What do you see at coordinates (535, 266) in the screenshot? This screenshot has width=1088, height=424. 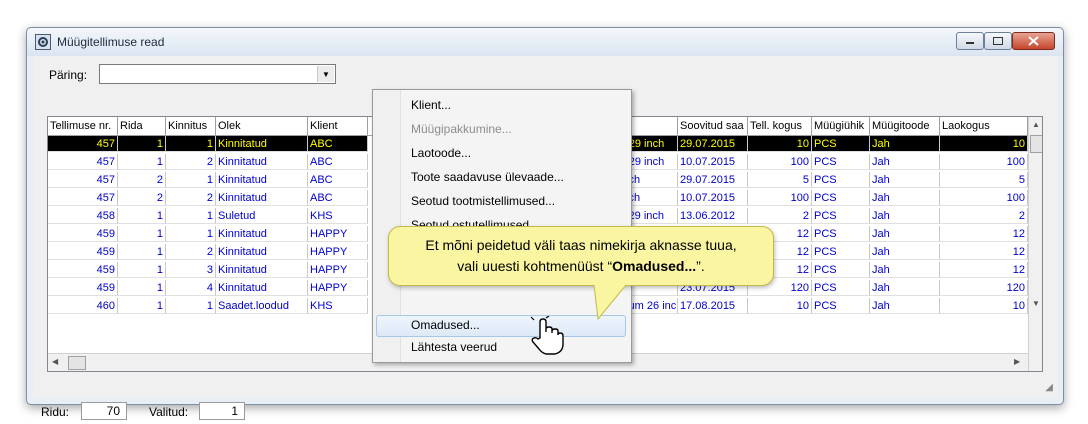 I see `tooltip-line-2-prefix: vali uuesti kohtmenüüst “` at bounding box center [535, 266].